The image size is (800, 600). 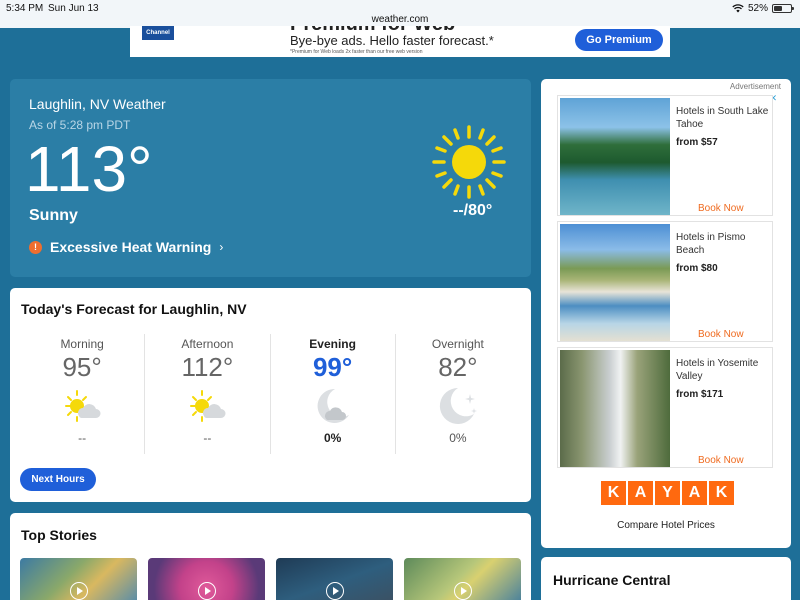 What do you see at coordinates (25, 8) in the screenshot?
I see `status-time: 5:34 PM` at bounding box center [25, 8].